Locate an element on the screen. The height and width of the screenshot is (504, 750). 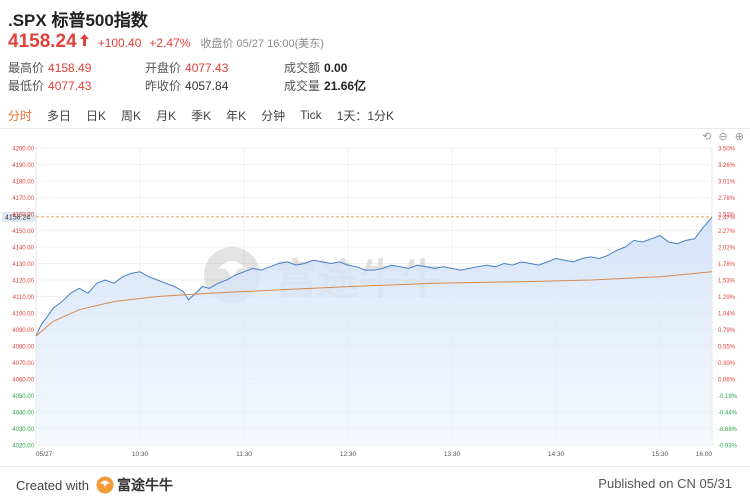
stat-value: 4158.49 is located at coordinates (70, 68).